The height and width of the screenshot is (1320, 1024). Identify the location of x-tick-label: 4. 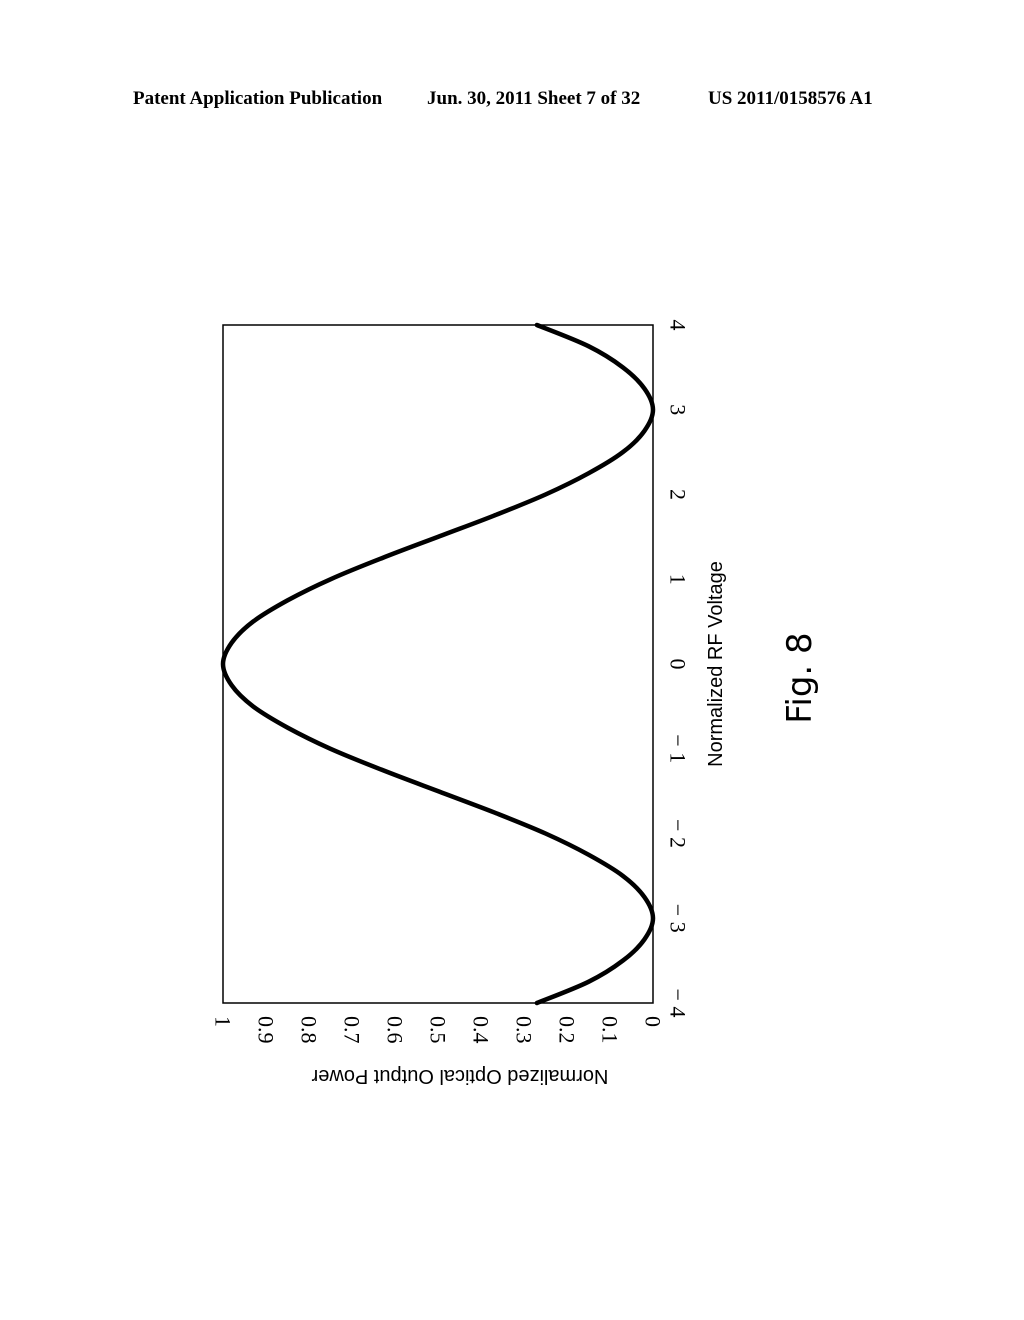
(678, 325).